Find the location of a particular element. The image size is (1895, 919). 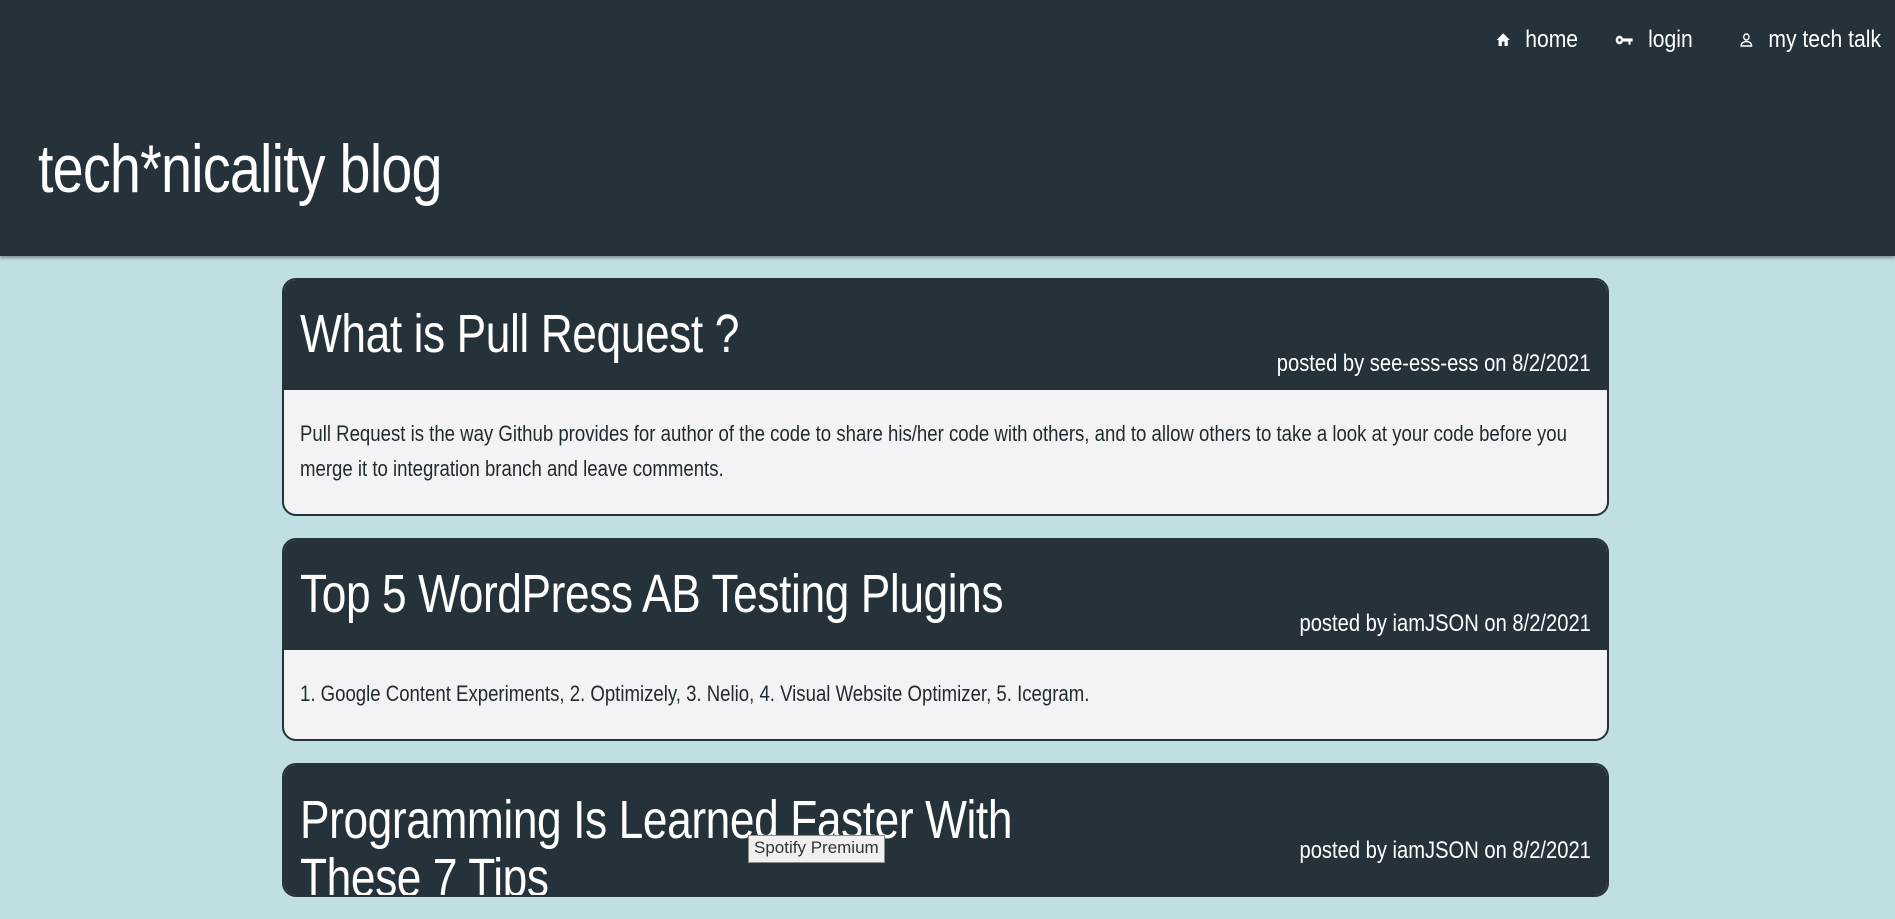

nav-my-tech-talk-link: my tech talk is located at coordinates (1809, 40).